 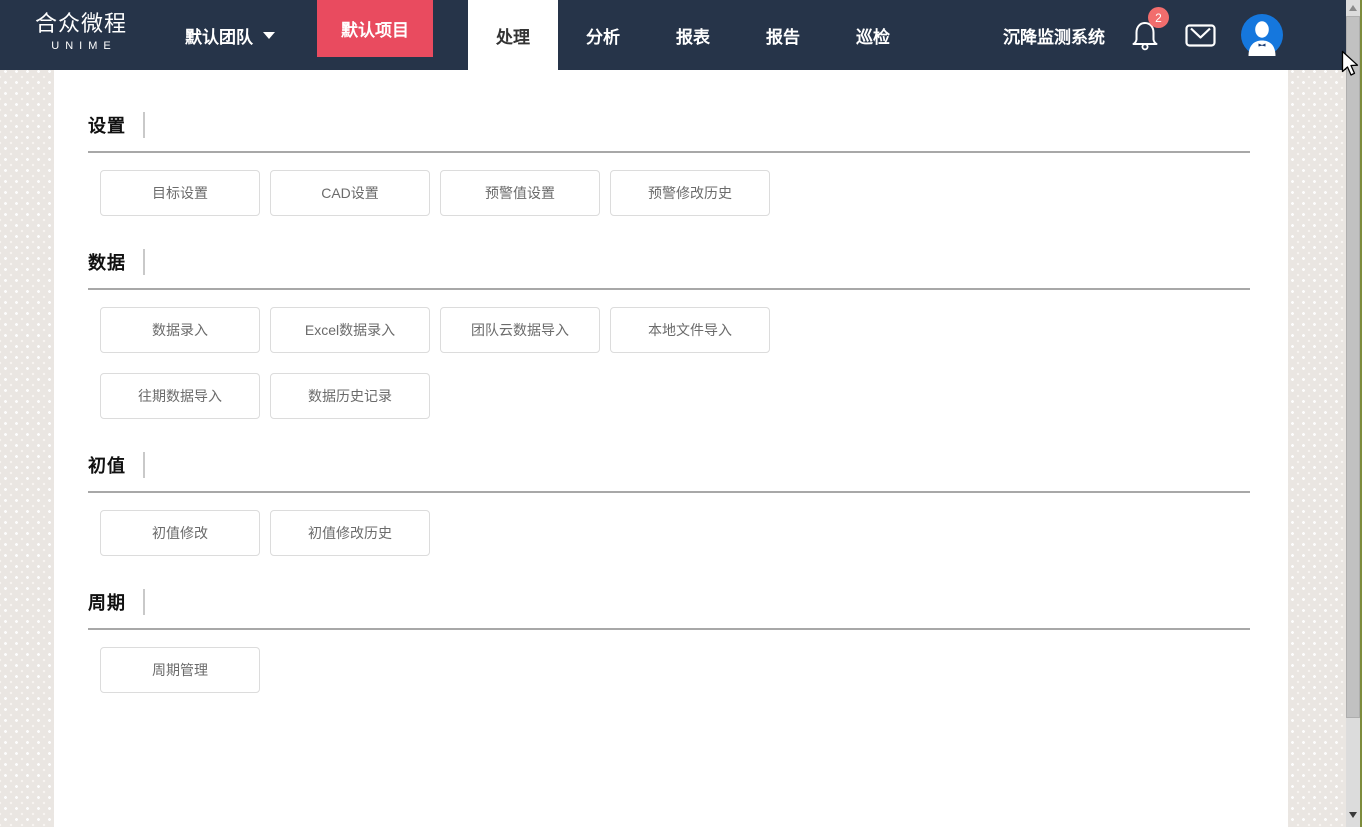 I want to click on system-name: 沉降监测系统, so click(x=1054, y=37).